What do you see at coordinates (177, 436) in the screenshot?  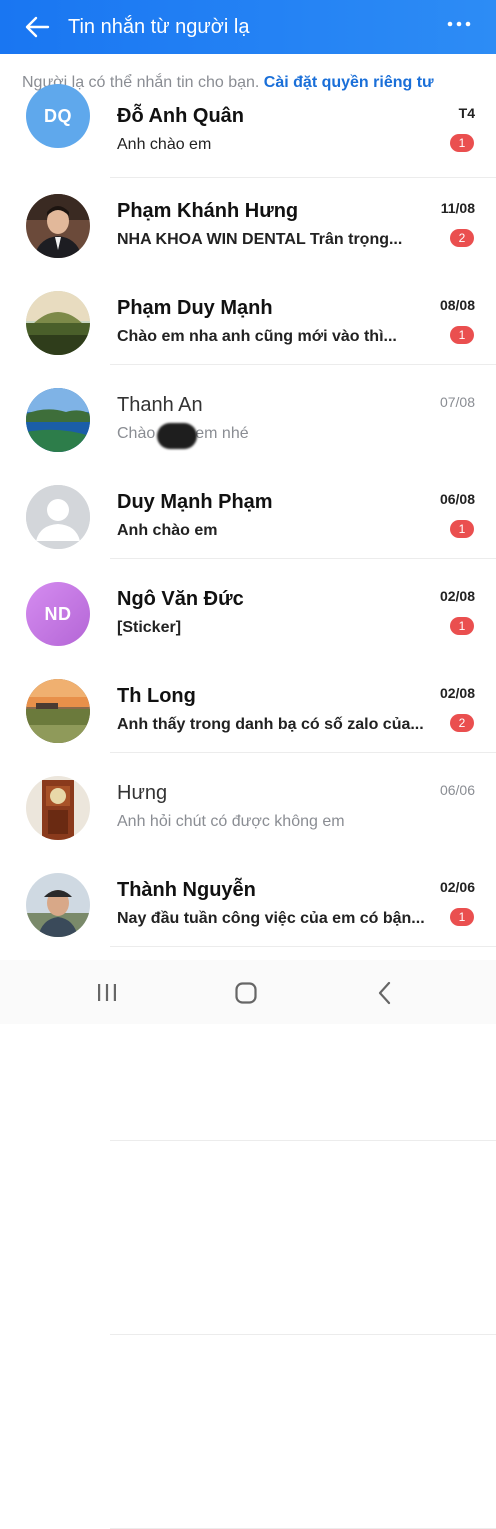 I see `redaction-mark` at bounding box center [177, 436].